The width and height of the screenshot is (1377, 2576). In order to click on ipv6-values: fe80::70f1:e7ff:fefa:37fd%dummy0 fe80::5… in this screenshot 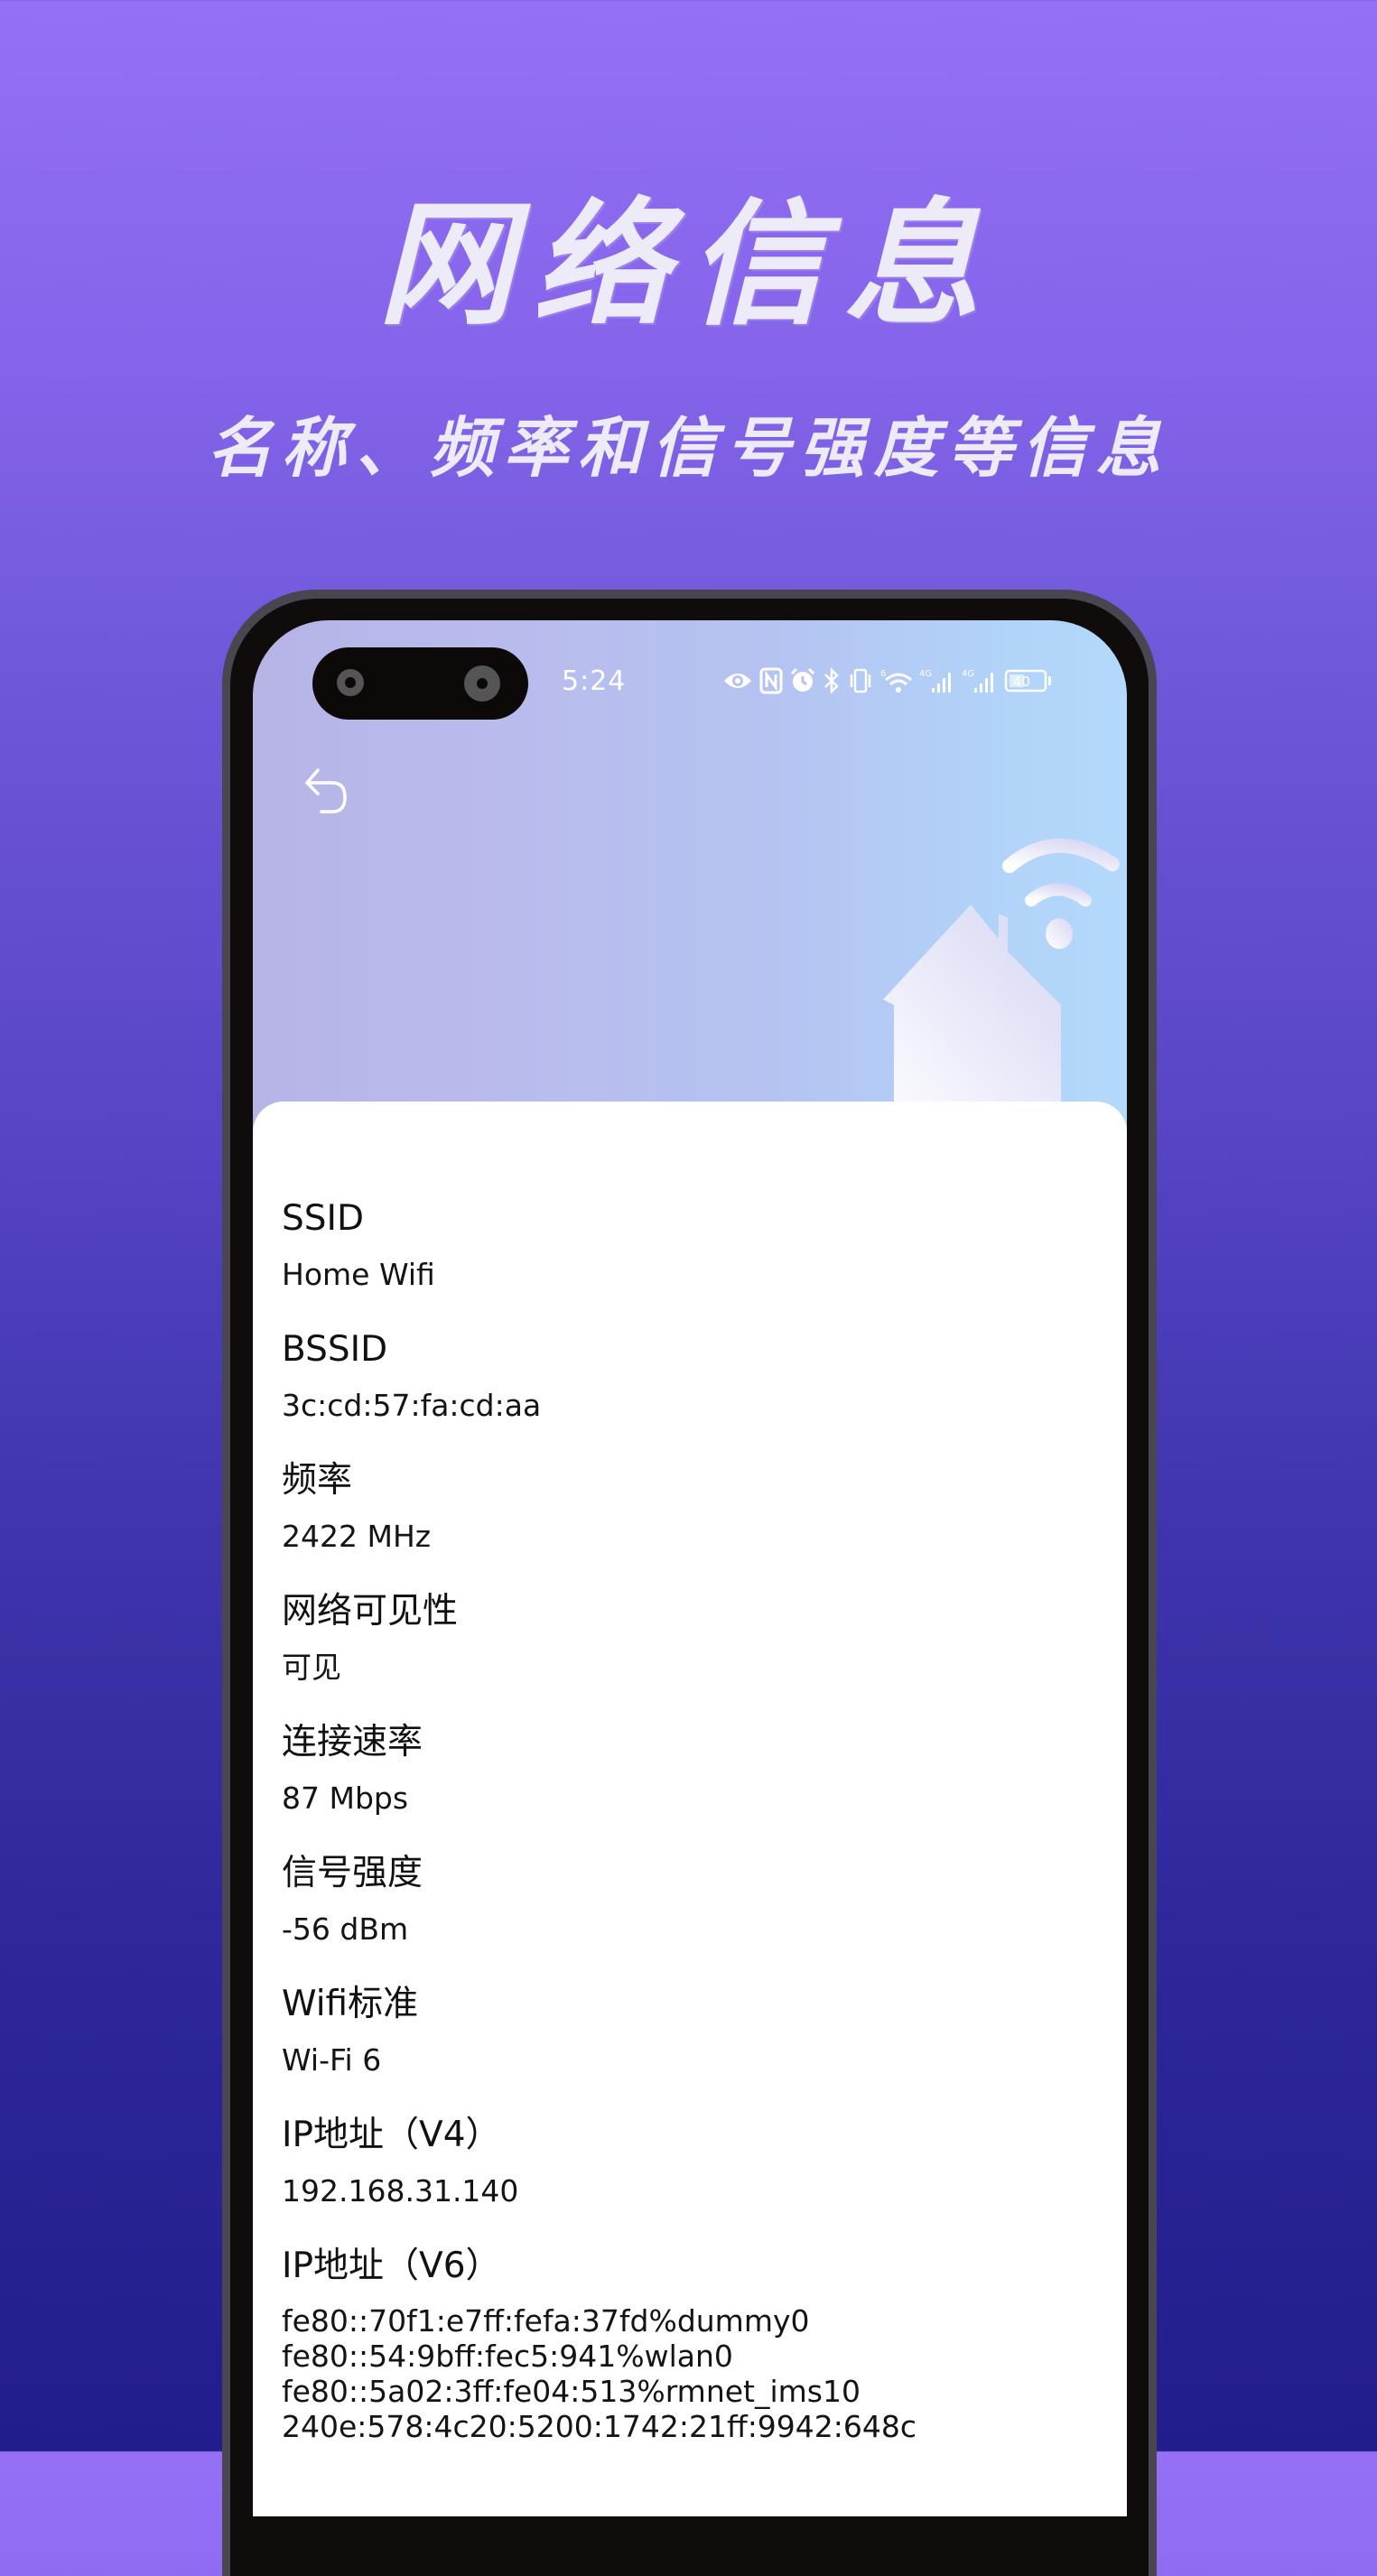, I will do `click(599, 2373)`.